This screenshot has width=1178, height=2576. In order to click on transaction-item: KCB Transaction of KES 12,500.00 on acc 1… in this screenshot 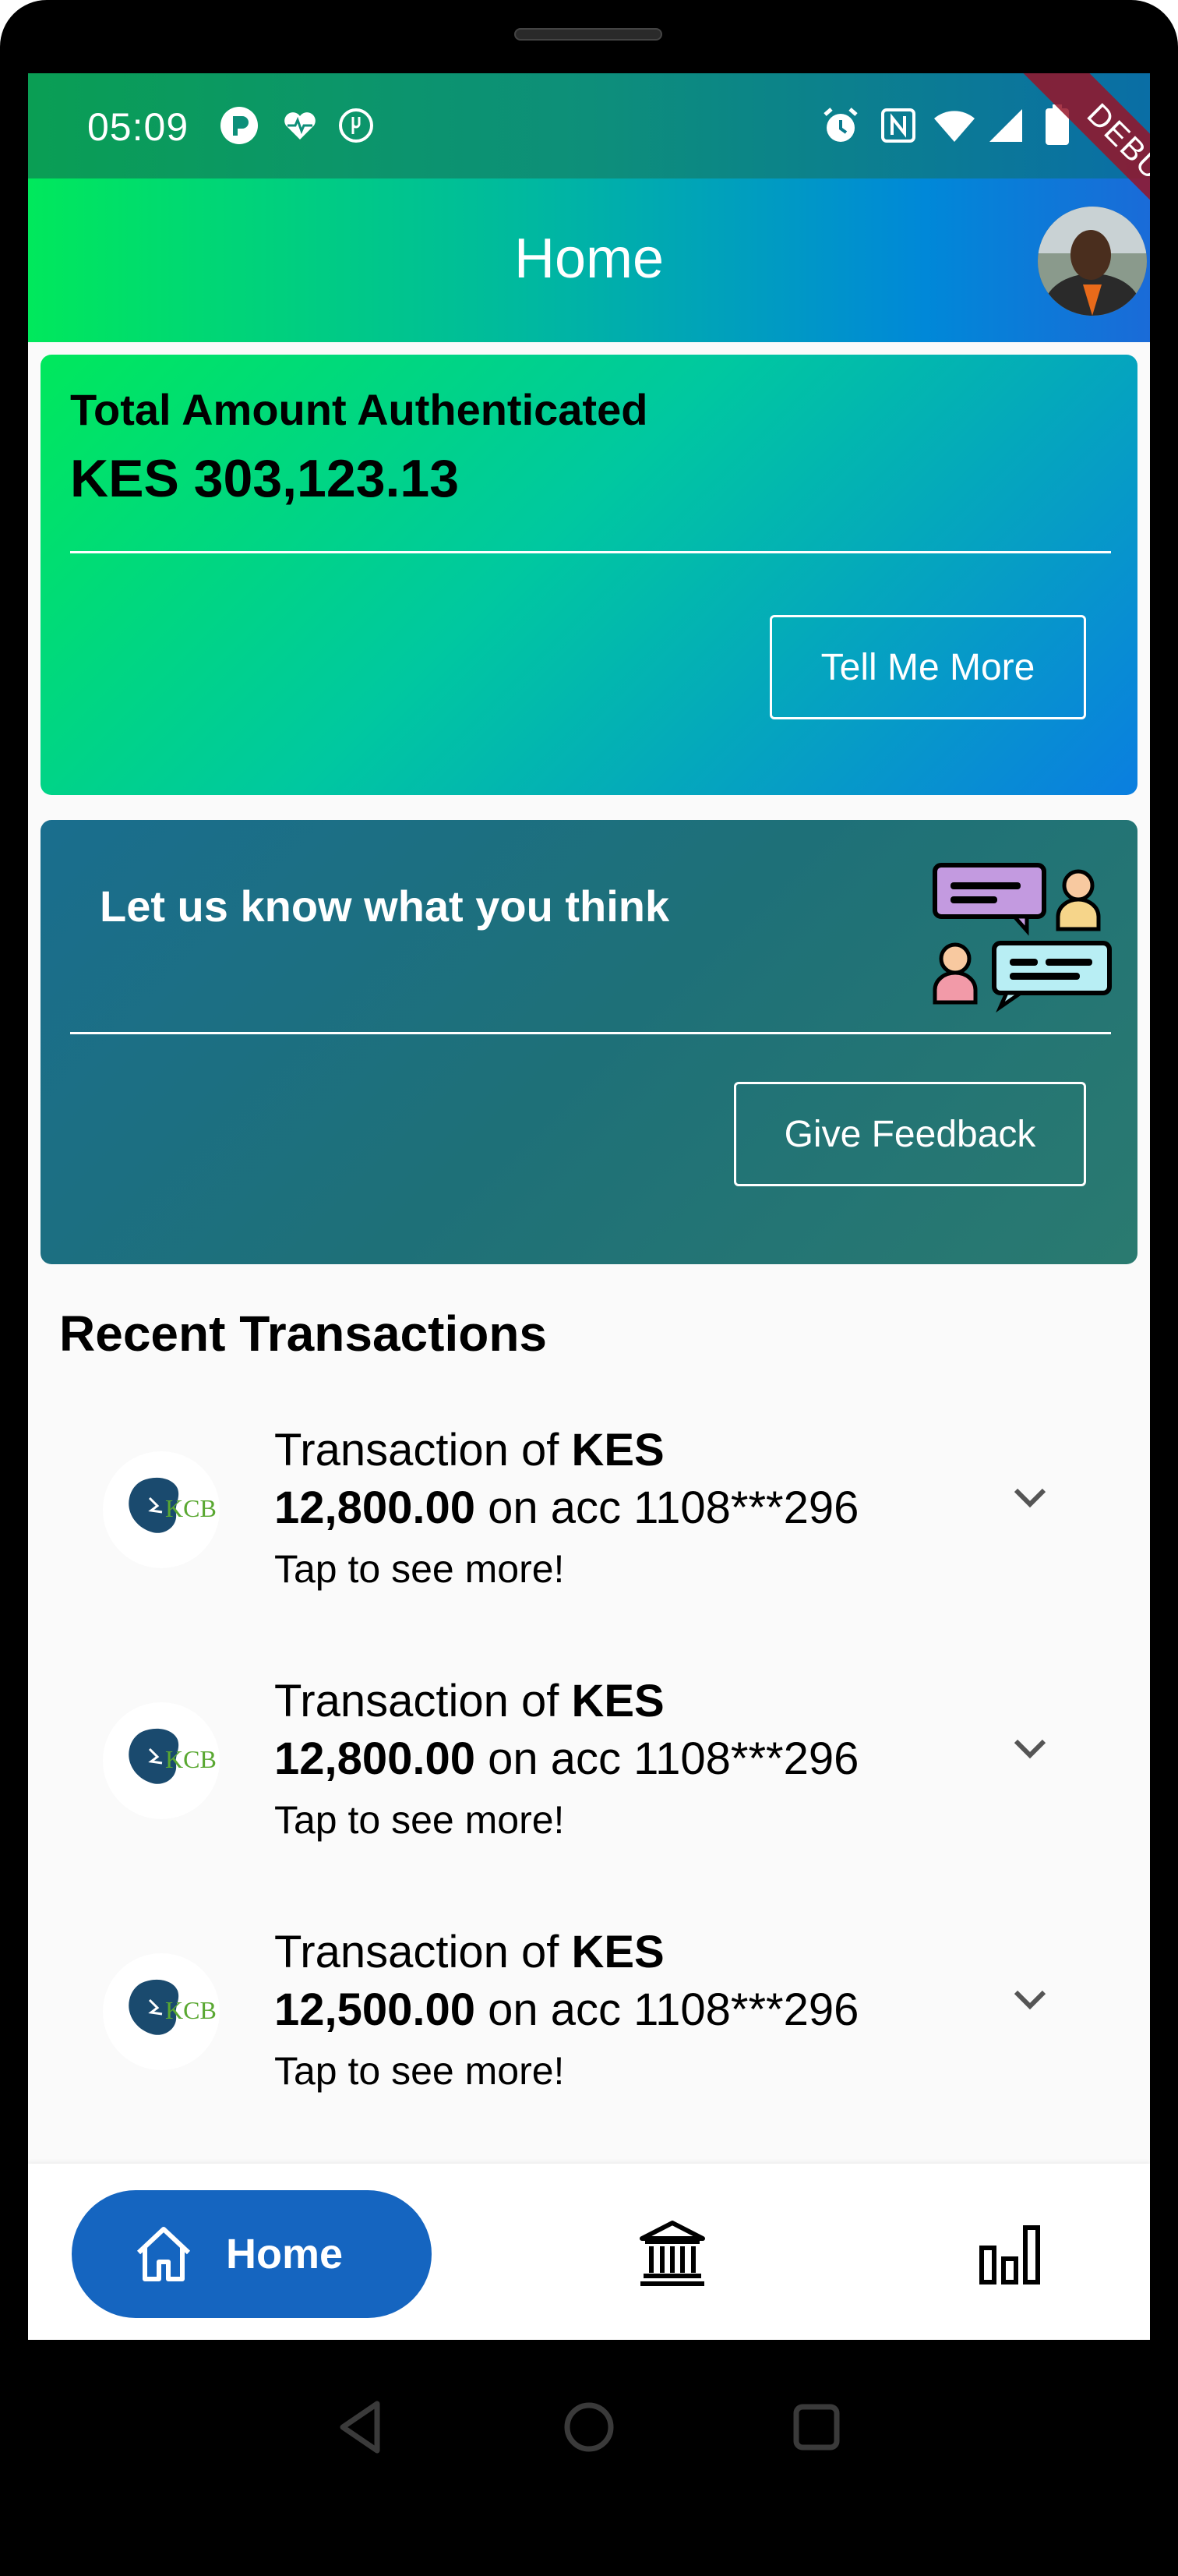, I will do `click(589, 2040)`.